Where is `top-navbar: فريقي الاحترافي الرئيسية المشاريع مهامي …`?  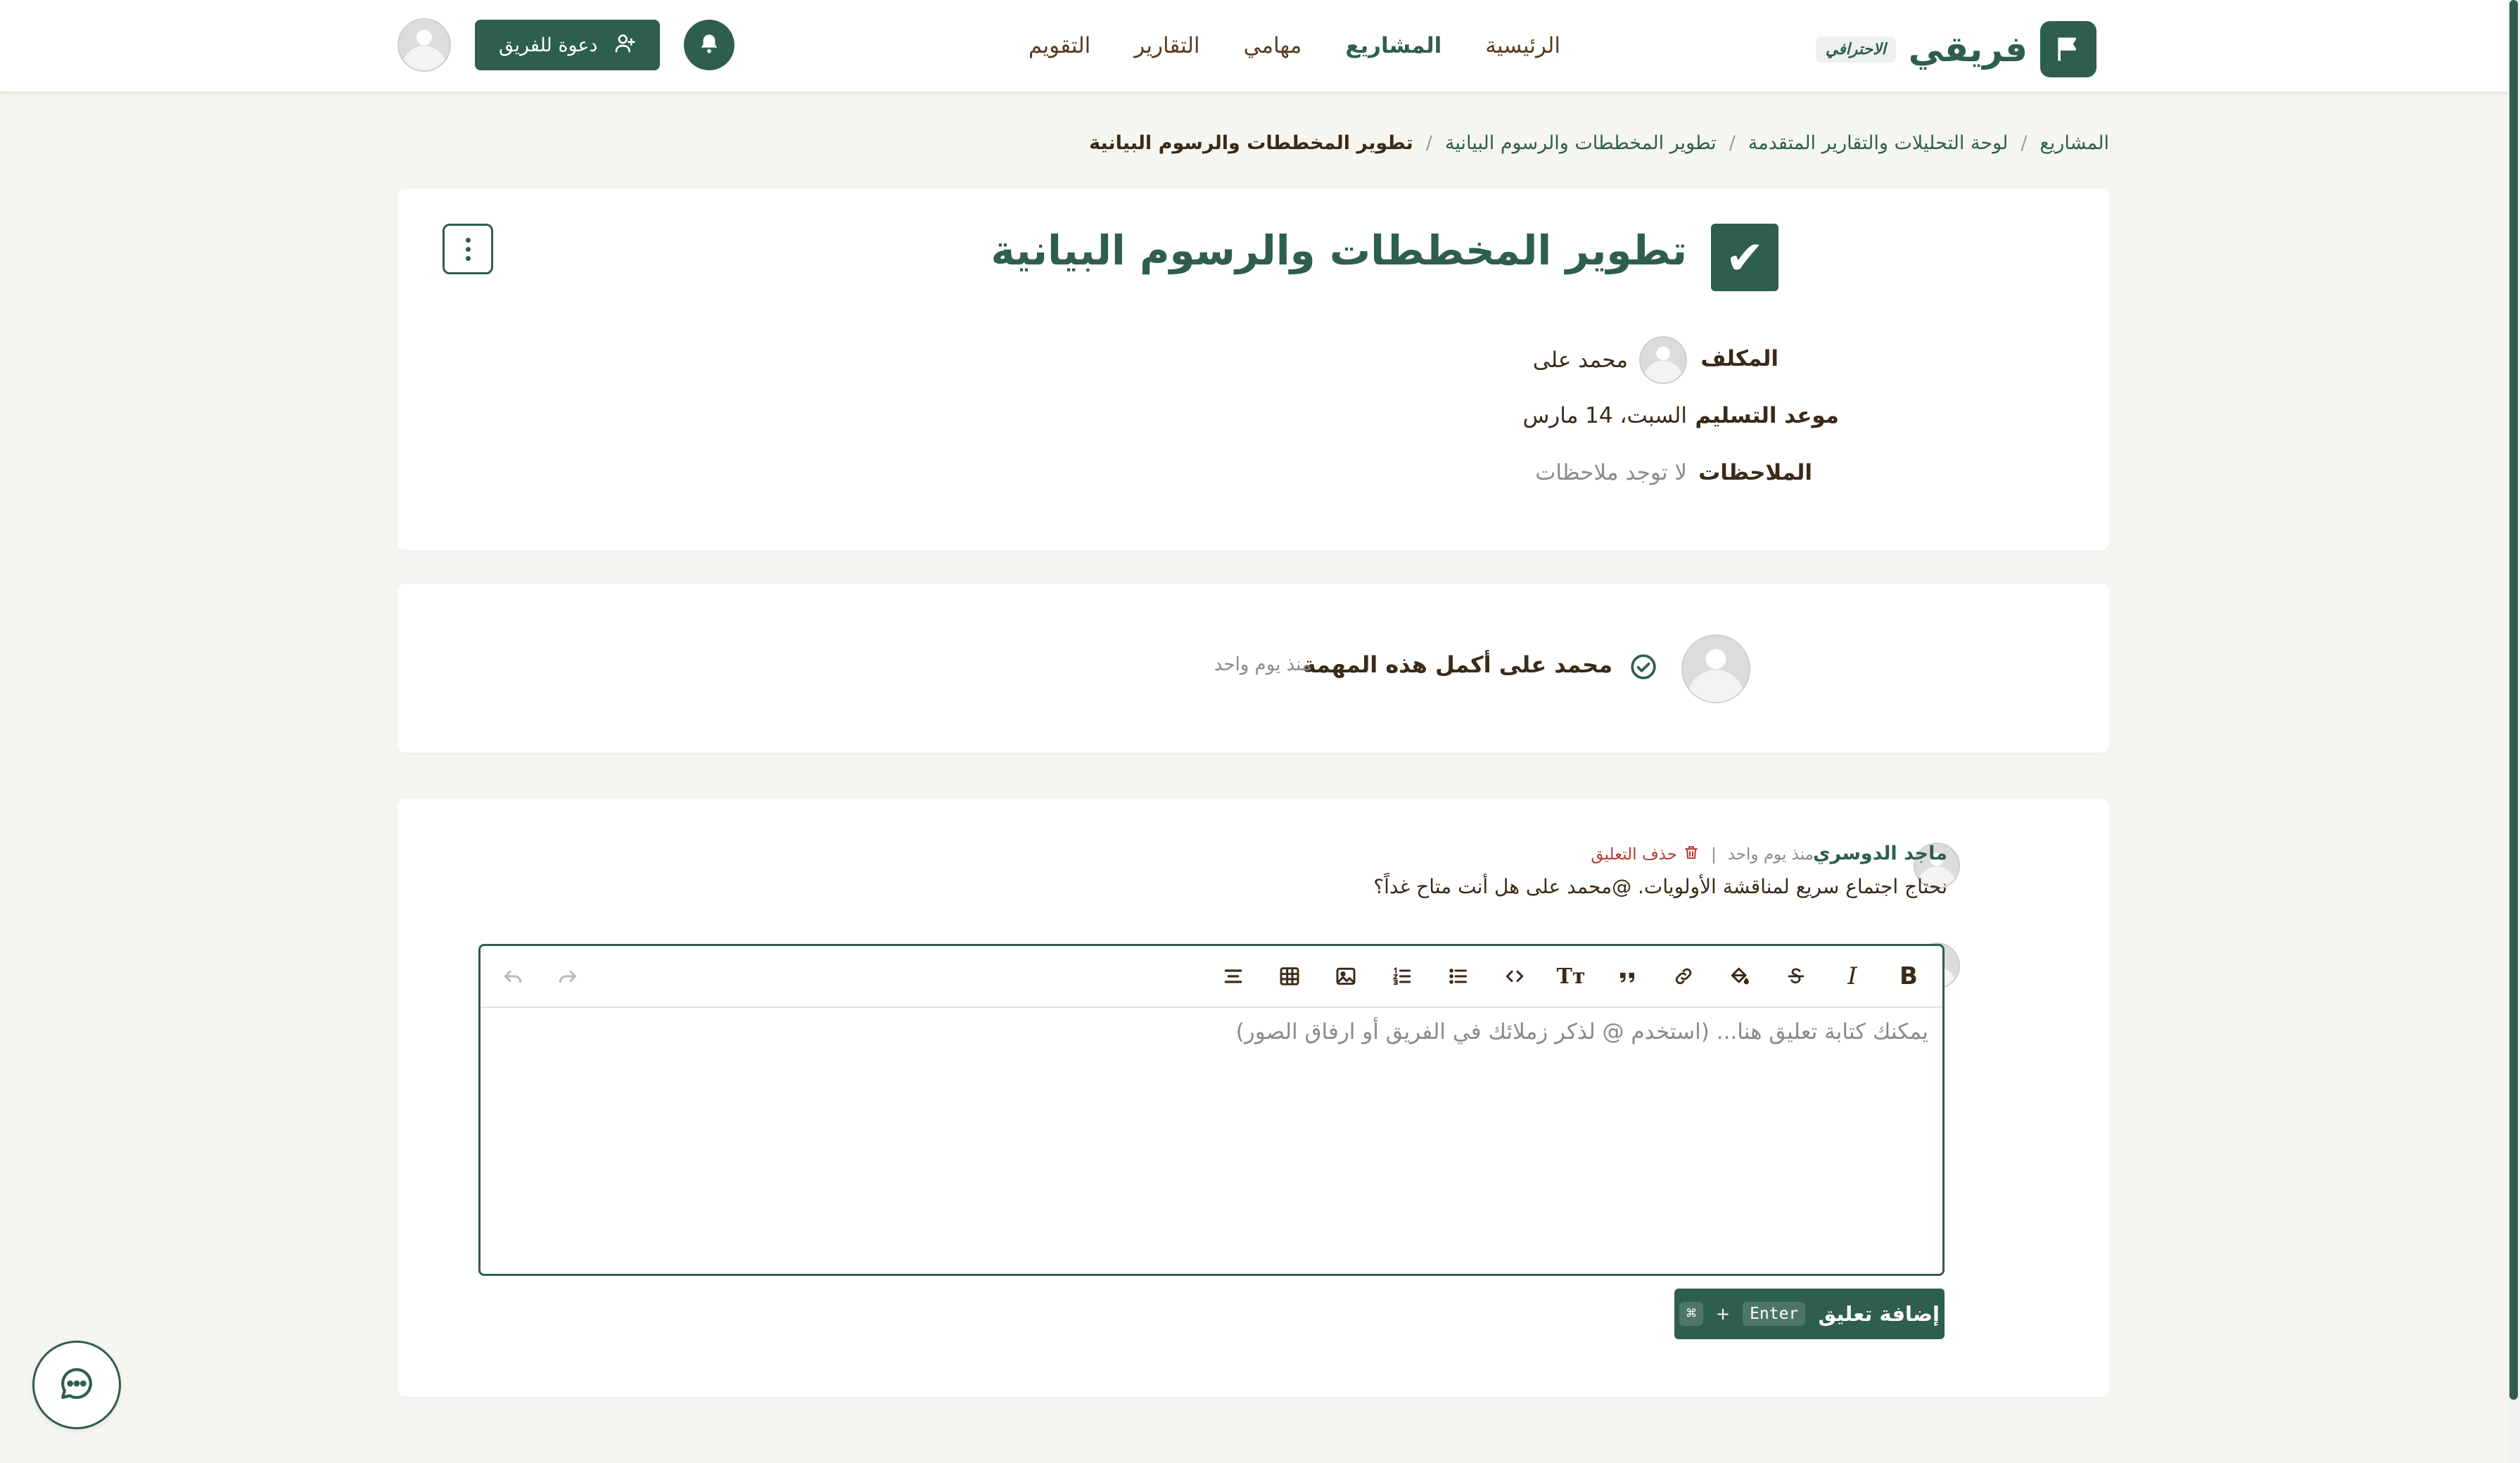
top-navbar: فريقي الاحترافي الرئيسية المشاريع مهامي … is located at coordinates (1254, 47).